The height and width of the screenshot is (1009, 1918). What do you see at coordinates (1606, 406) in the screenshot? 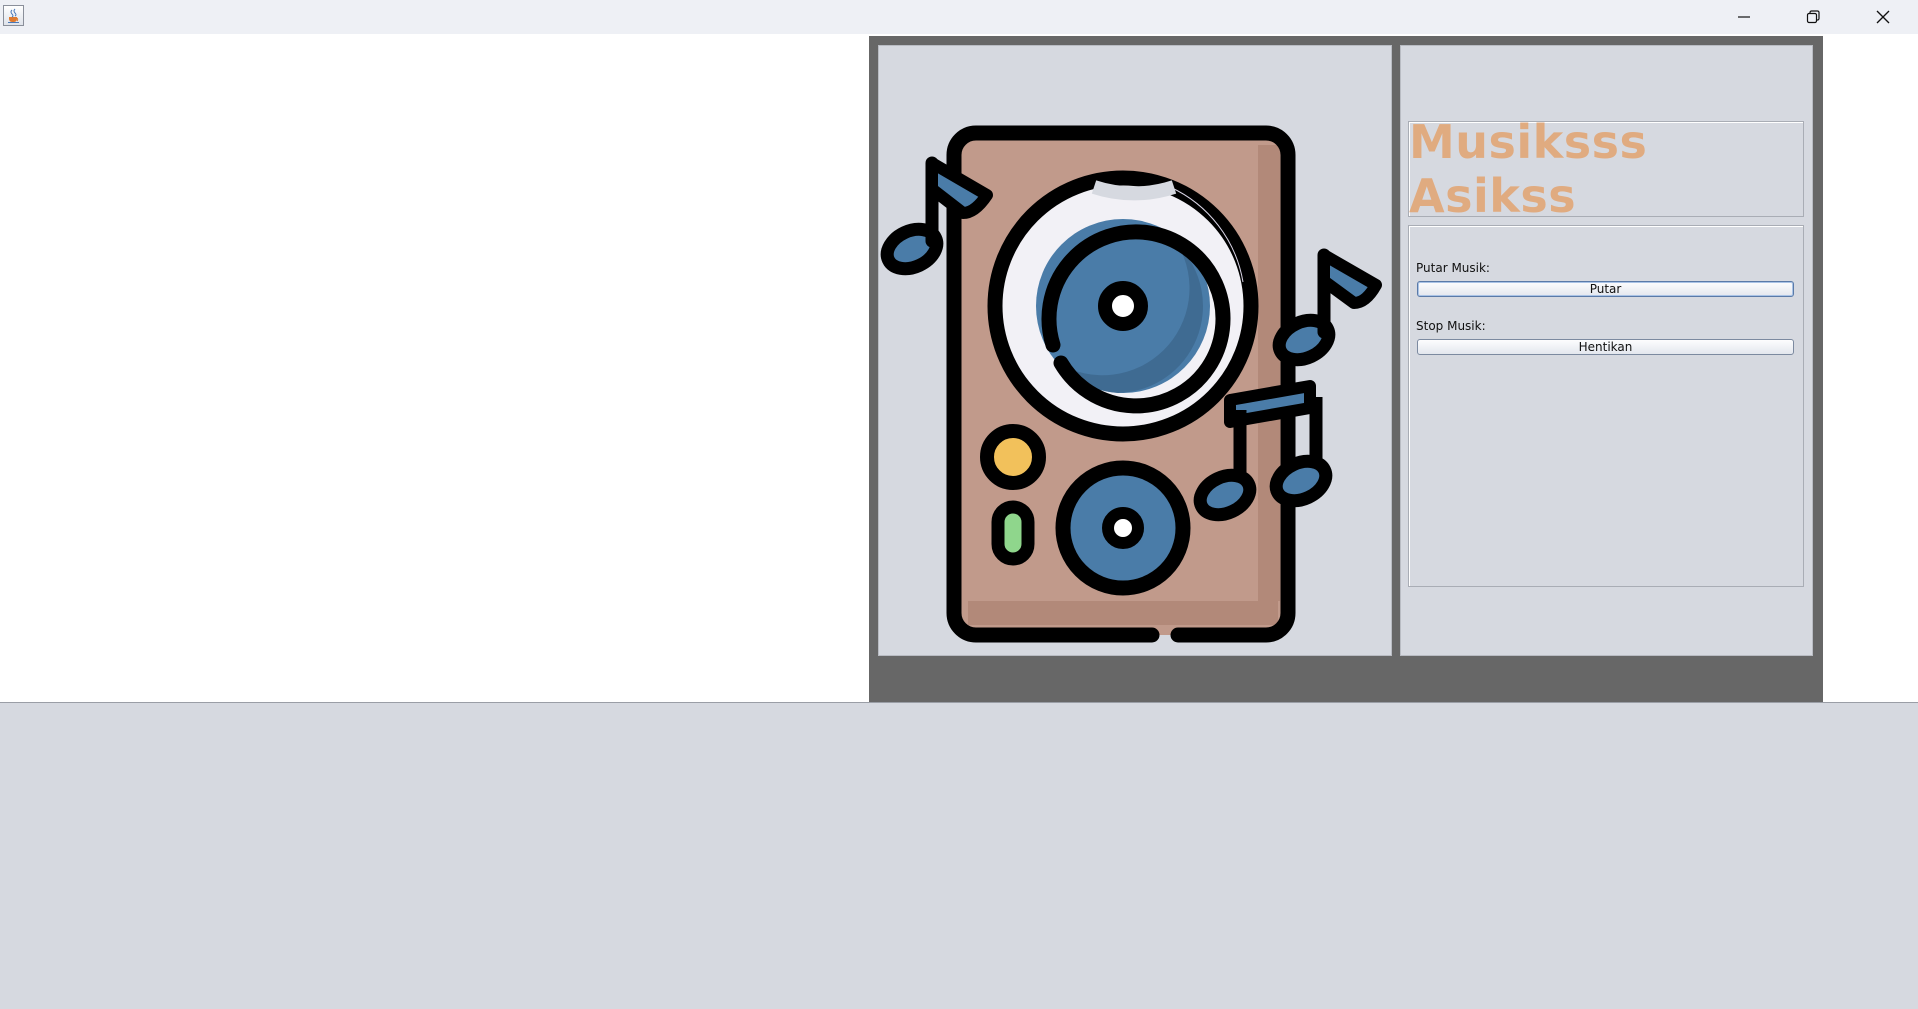
I see `controls-box: Putar Musik: Putar Stop Musik: Hentikan` at bounding box center [1606, 406].